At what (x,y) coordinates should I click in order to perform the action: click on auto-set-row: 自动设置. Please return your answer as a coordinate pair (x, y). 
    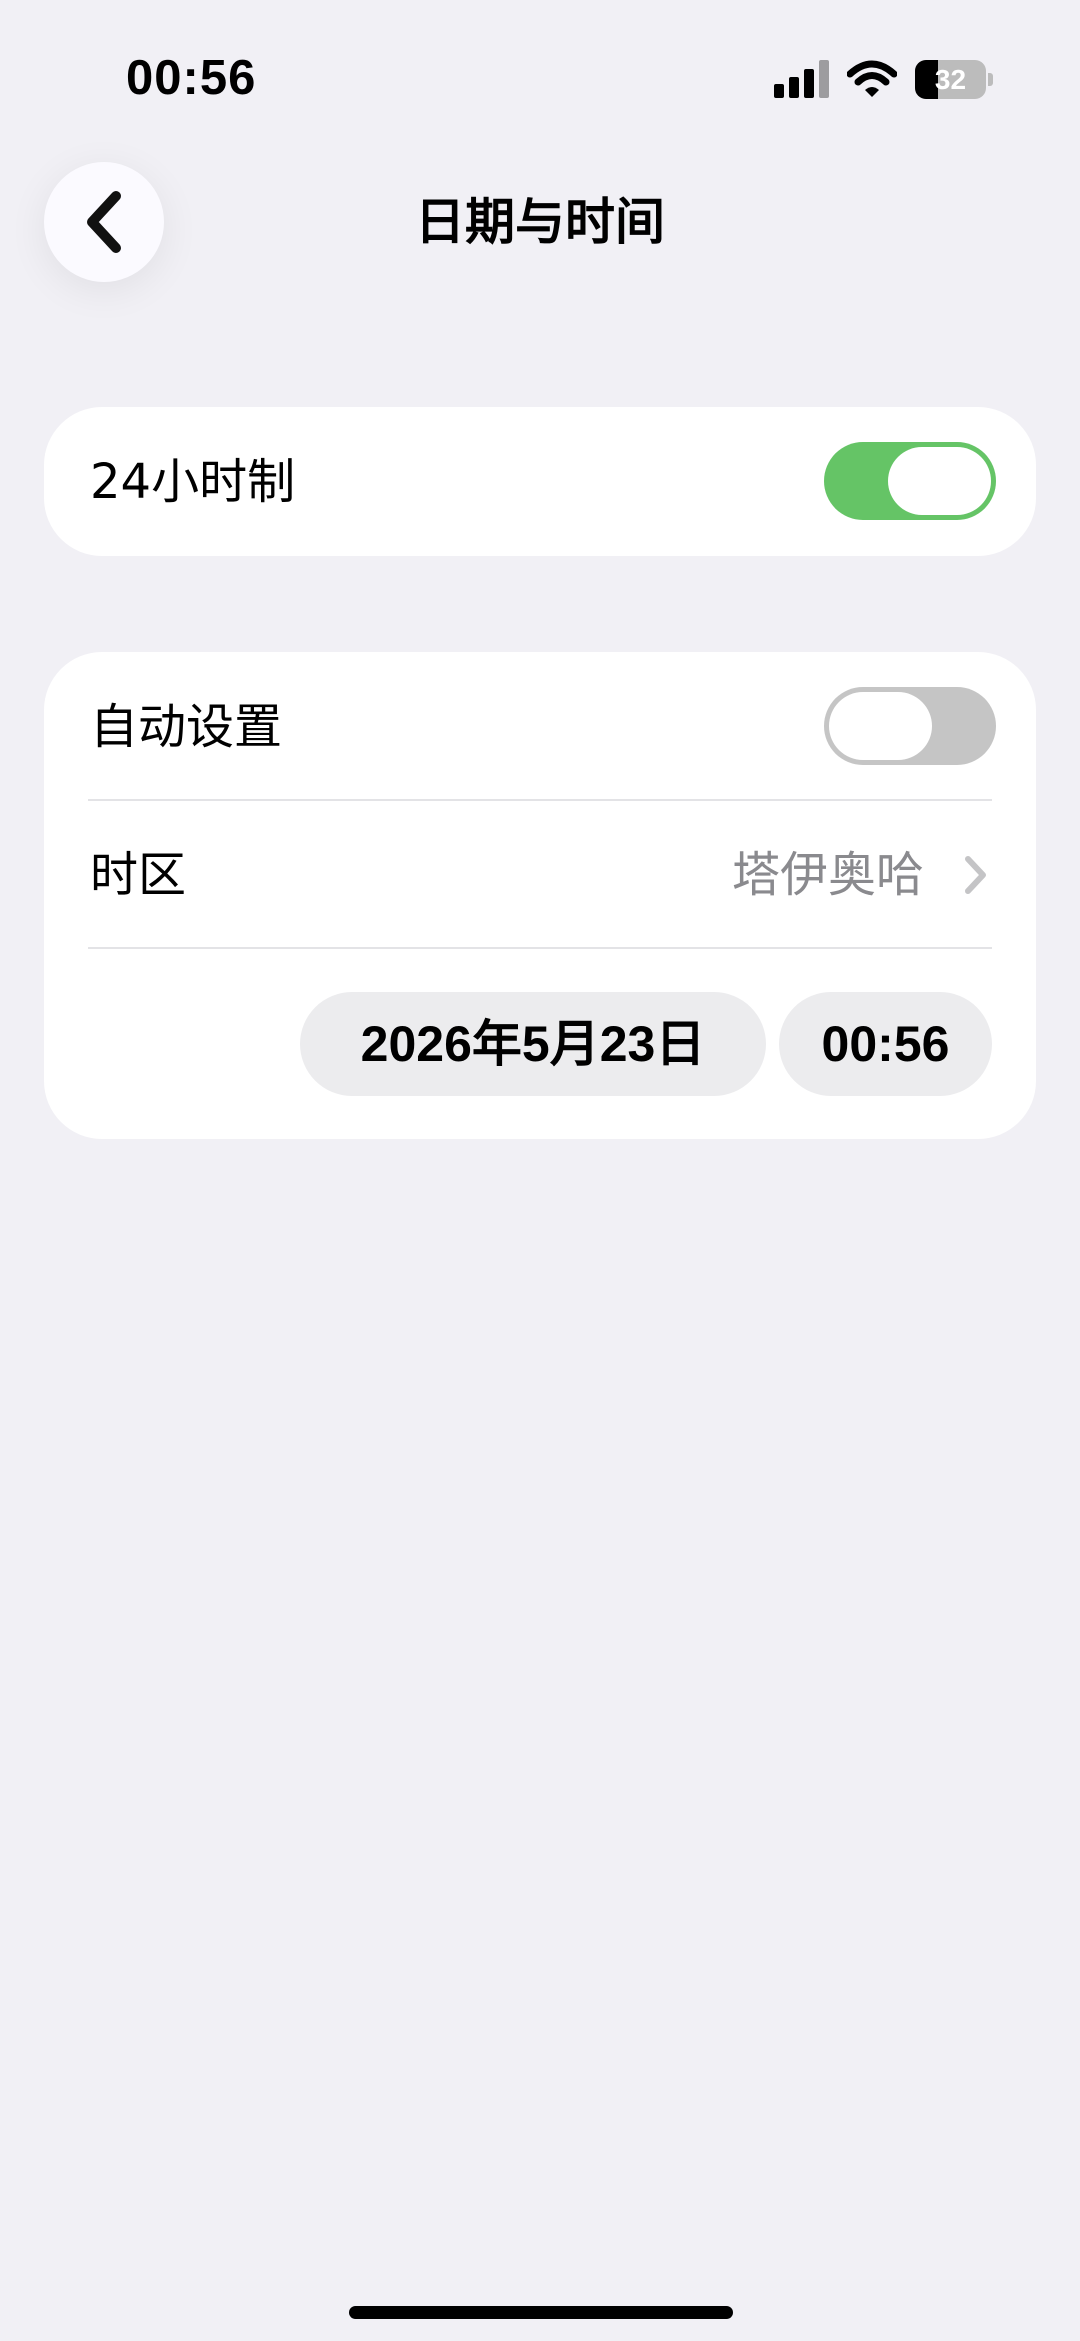
    Looking at the image, I should click on (540, 726).